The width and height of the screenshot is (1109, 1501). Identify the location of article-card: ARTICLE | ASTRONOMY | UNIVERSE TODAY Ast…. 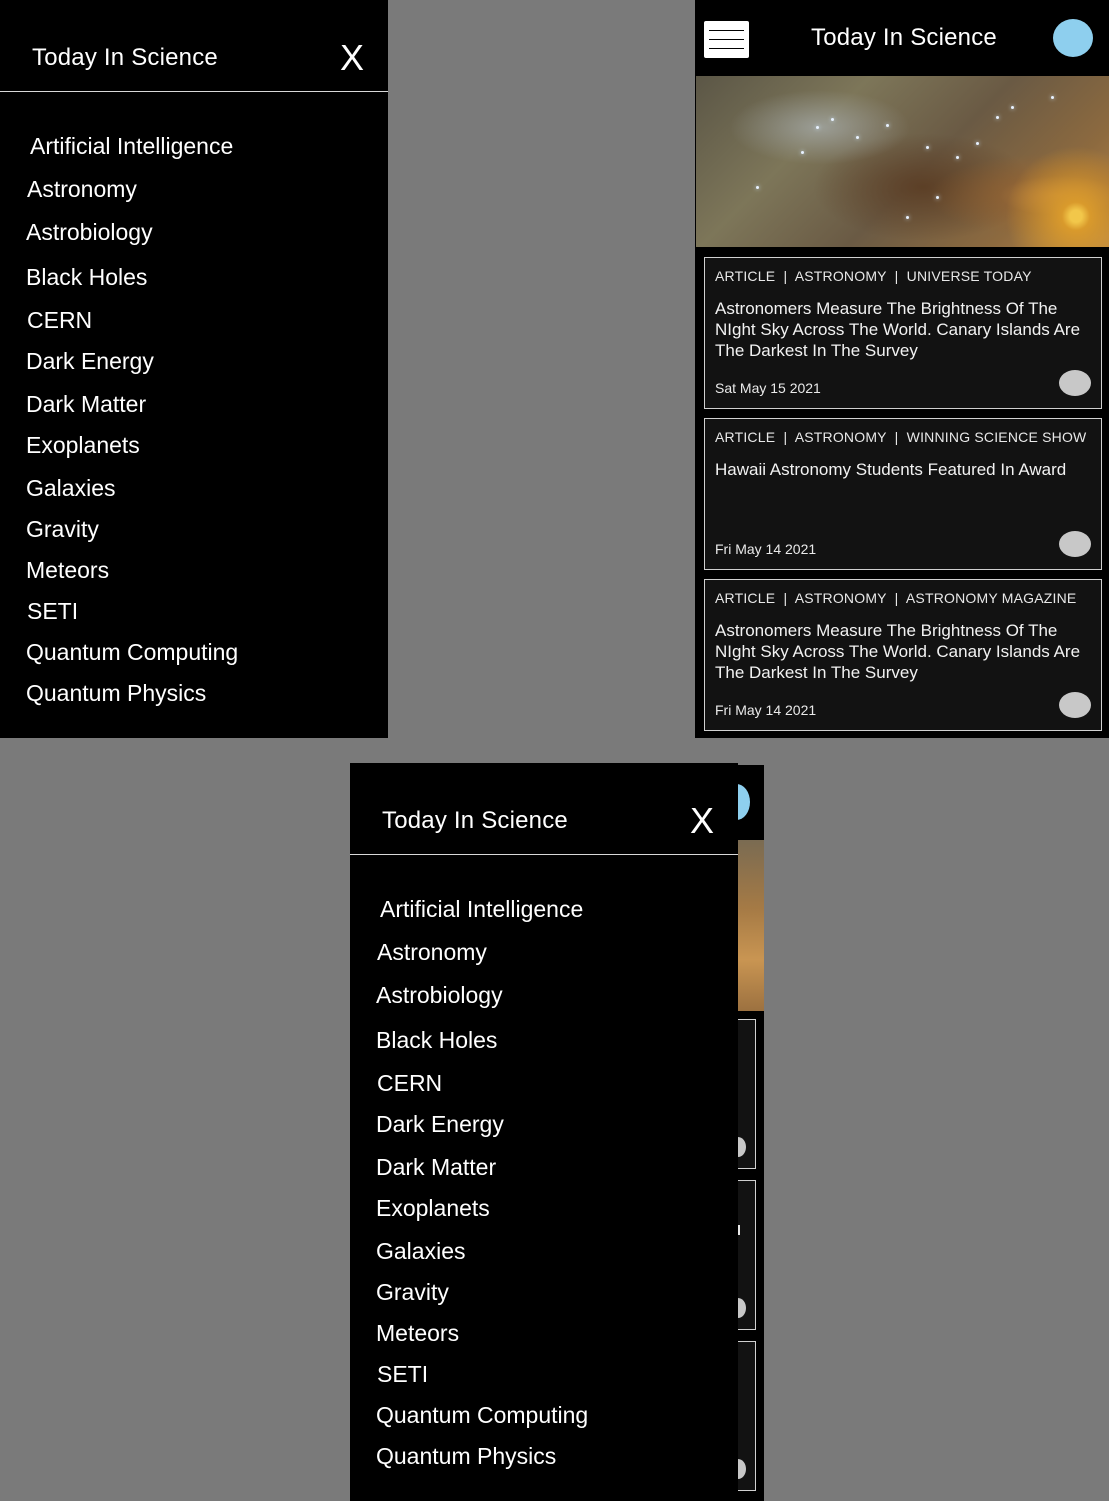
(903, 333).